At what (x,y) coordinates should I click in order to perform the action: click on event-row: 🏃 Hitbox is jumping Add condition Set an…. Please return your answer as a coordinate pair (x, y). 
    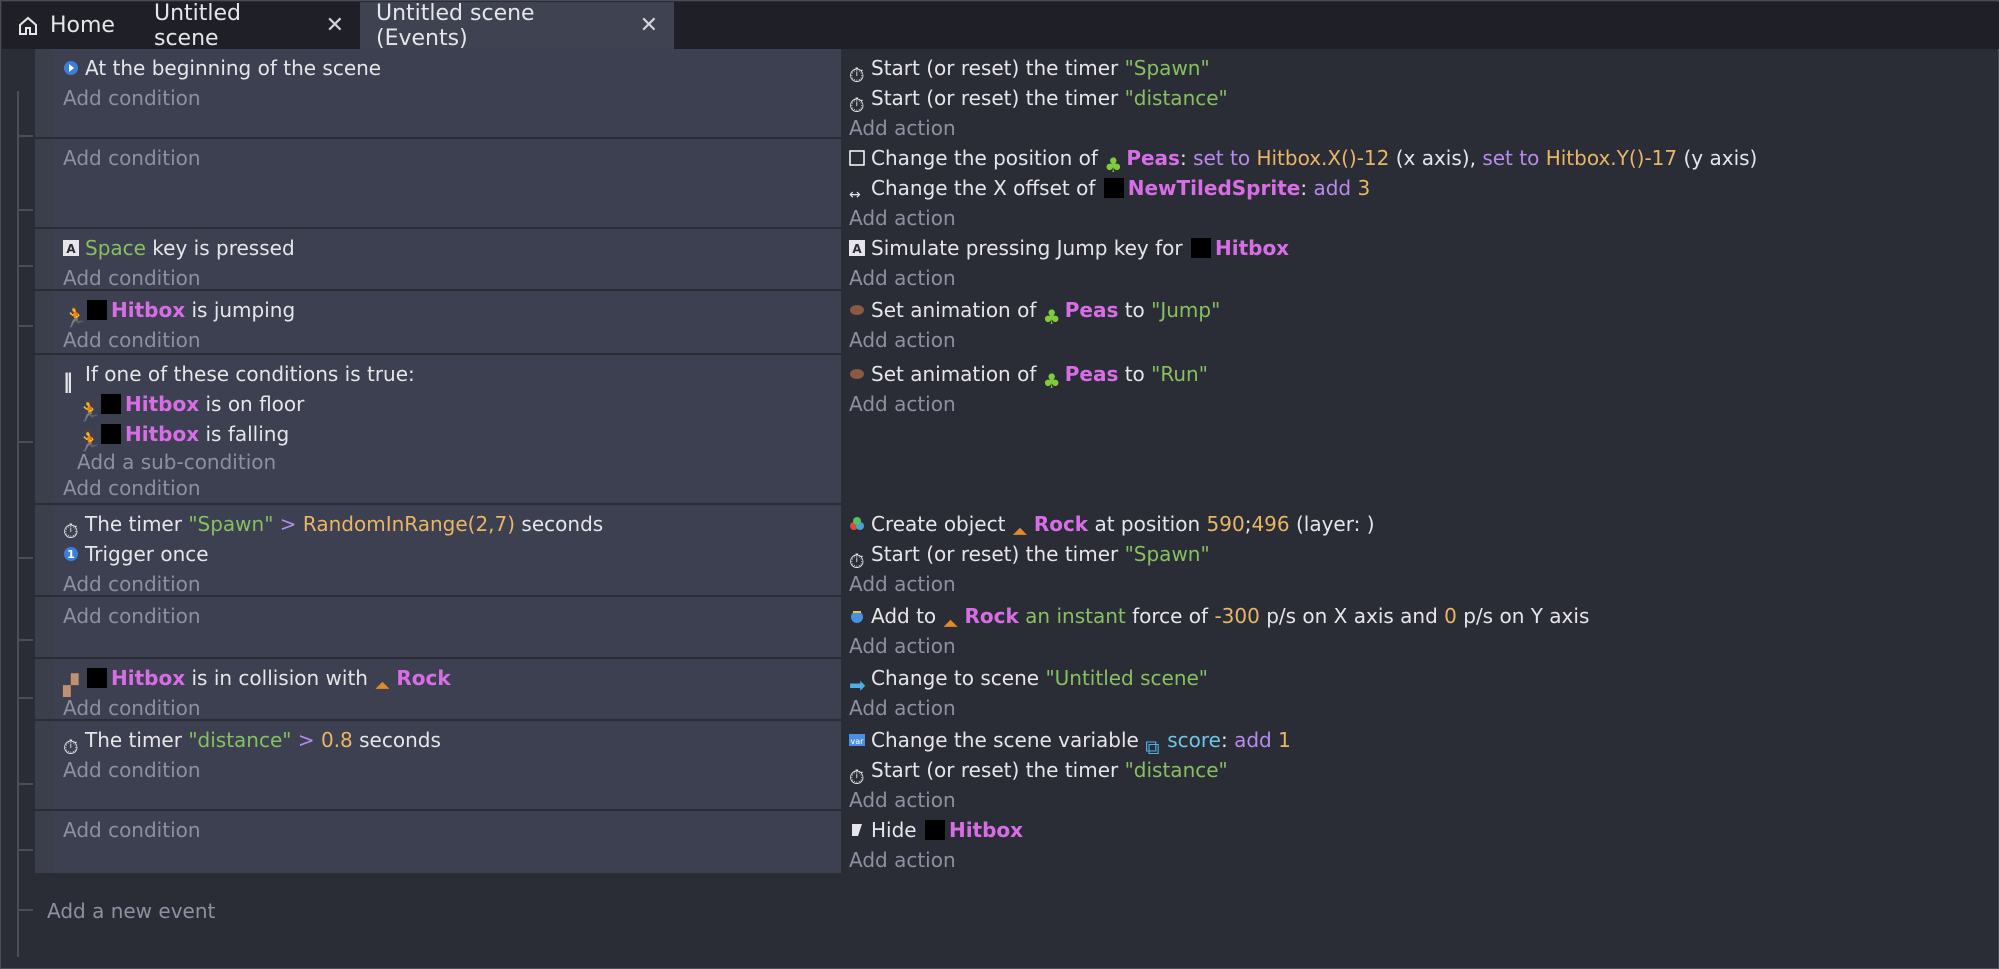
    Looking at the image, I should click on (1015, 322).